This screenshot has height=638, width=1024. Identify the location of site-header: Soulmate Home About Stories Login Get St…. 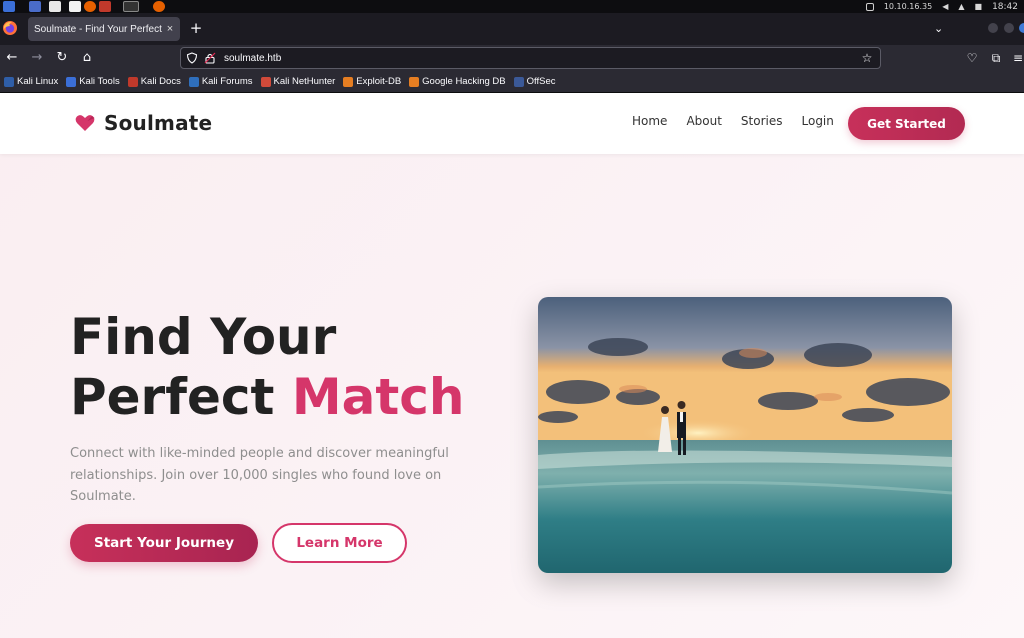
(512, 123).